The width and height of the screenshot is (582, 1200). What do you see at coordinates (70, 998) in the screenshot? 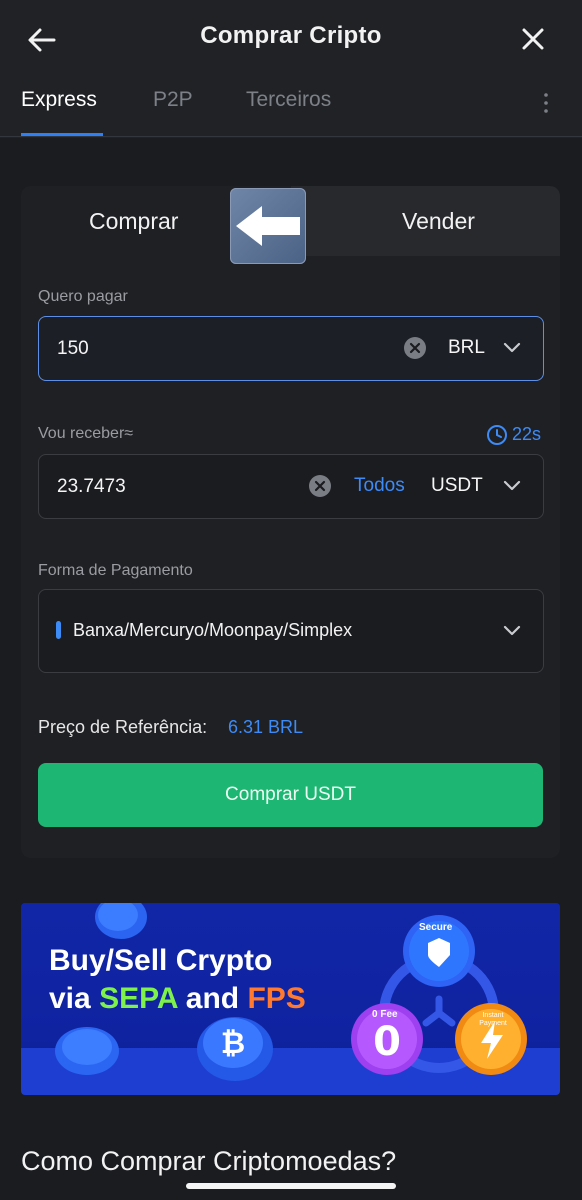
I see `banner-via: via` at bounding box center [70, 998].